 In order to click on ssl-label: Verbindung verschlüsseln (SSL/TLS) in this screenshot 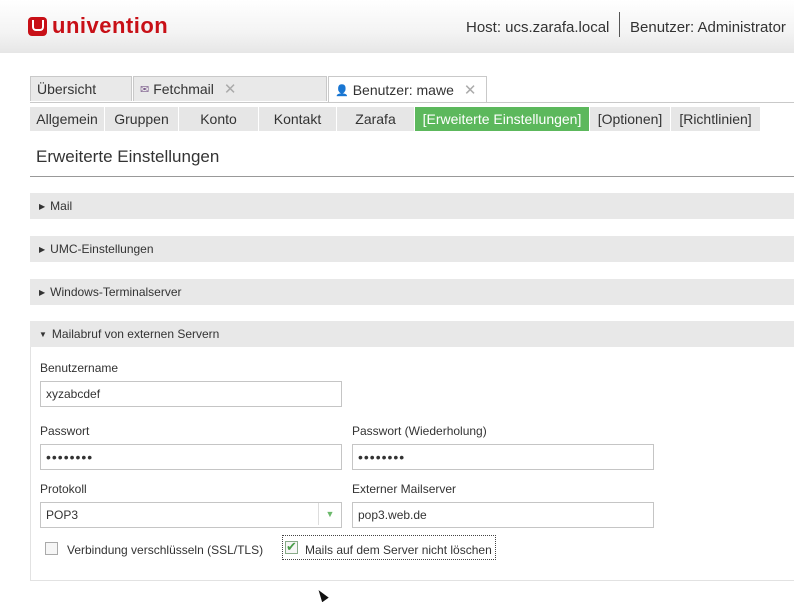, I will do `click(165, 550)`.